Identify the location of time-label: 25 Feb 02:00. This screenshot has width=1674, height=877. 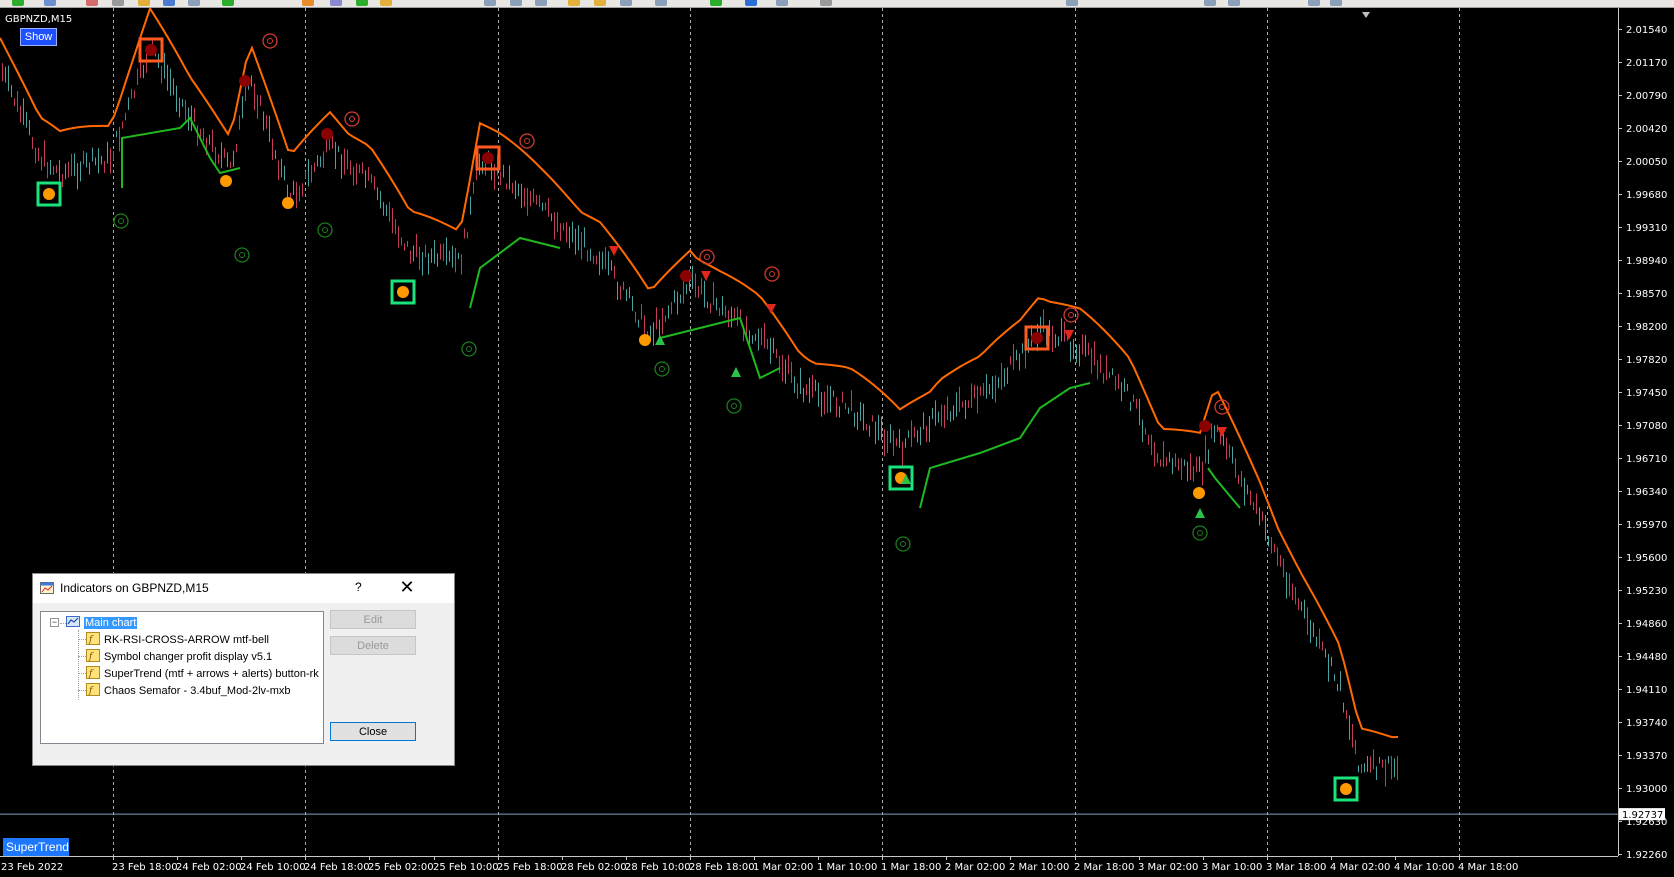
(401, 867).